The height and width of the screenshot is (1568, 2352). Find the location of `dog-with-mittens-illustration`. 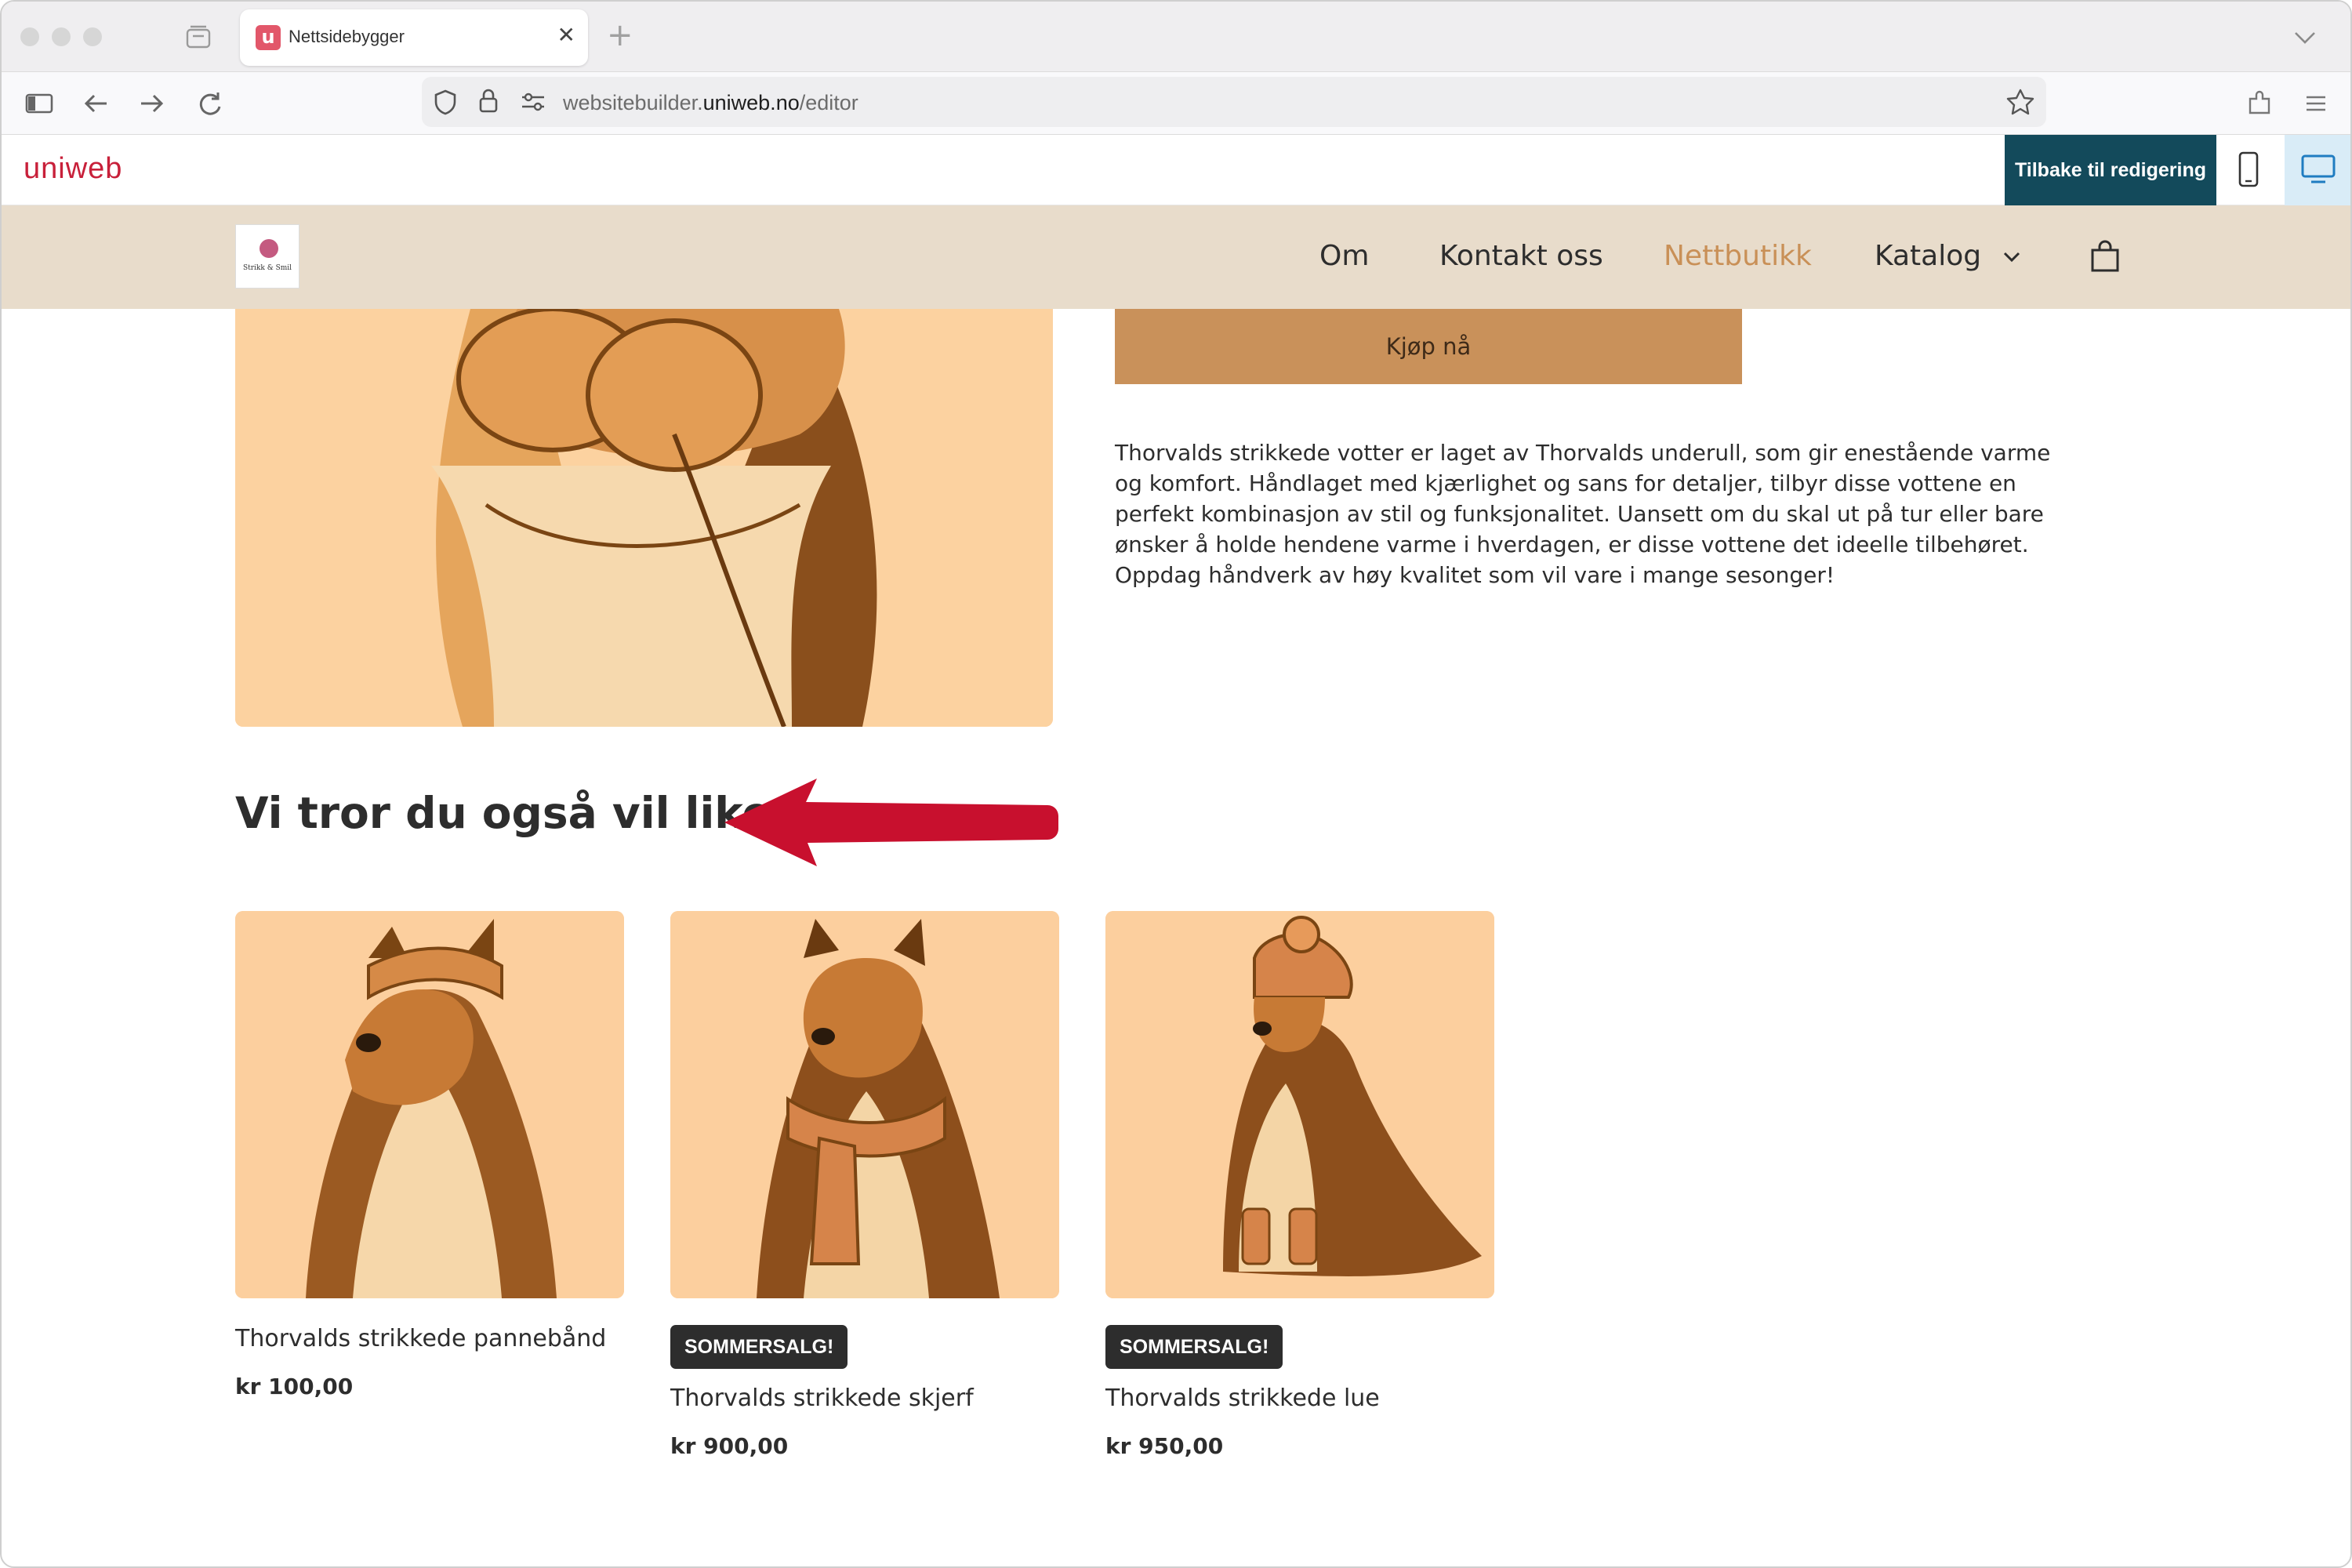

dog-with-mittens-illustration is located at coordinates (644, 518).